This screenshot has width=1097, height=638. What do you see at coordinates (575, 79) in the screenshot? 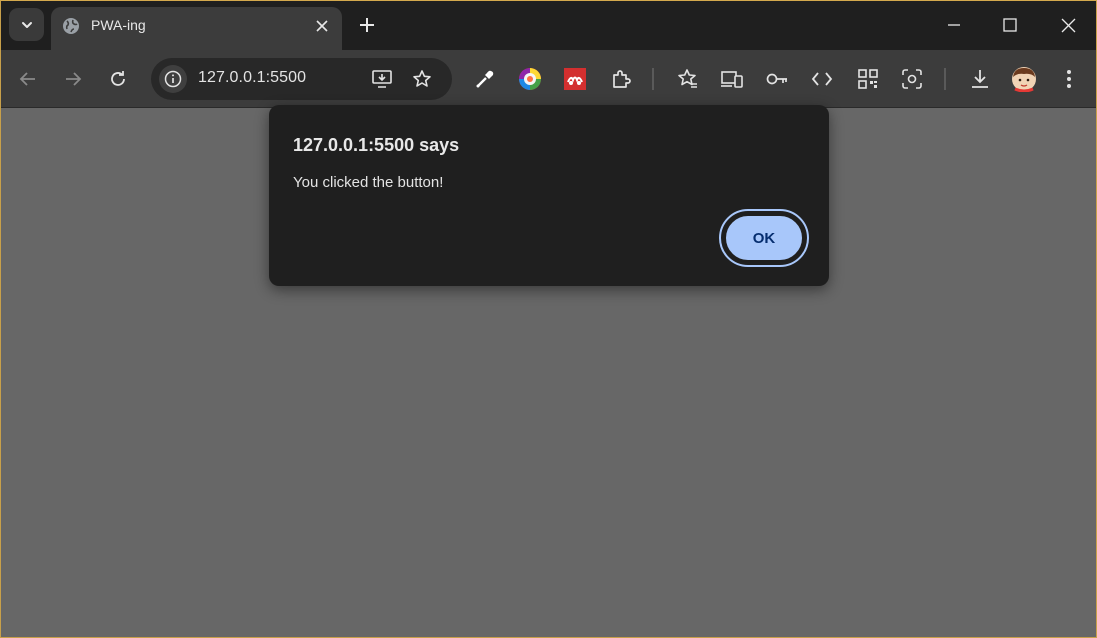
I see `mendeley-icon` at bounding box center [575, 79].